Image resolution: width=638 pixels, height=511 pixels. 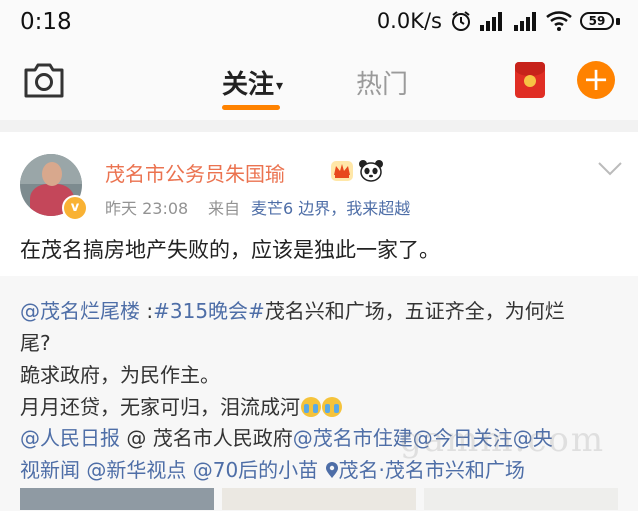 What do you see at coordinates (342, 170) in the screenshot?
I see `crown-icon` at bounding box center [342, 170].